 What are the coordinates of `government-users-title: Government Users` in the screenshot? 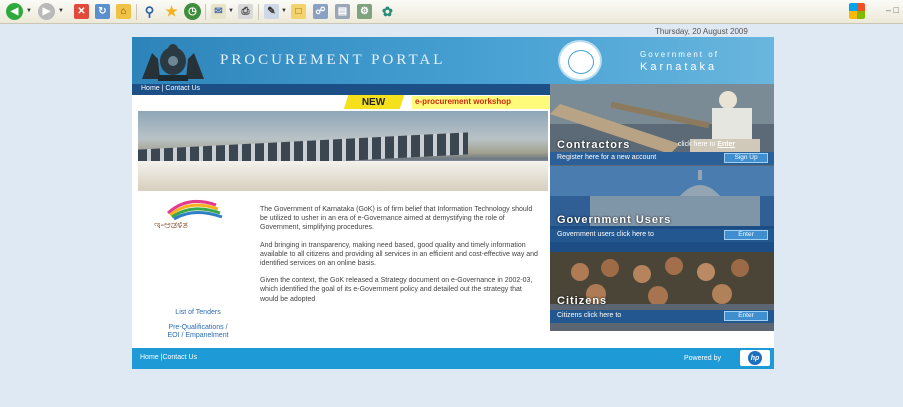 It's located at (614, 220).